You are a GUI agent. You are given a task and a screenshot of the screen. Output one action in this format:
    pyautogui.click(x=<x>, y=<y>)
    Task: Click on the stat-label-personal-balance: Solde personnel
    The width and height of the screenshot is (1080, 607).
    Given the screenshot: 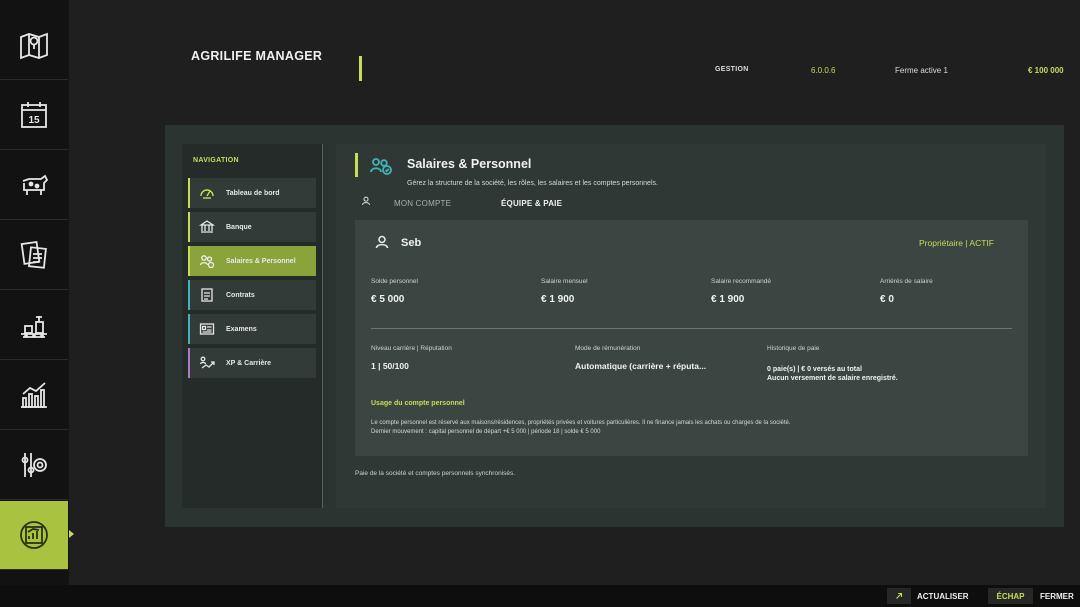 What is the action you would take?
    pyautogui.click(x=394, y=281)
    